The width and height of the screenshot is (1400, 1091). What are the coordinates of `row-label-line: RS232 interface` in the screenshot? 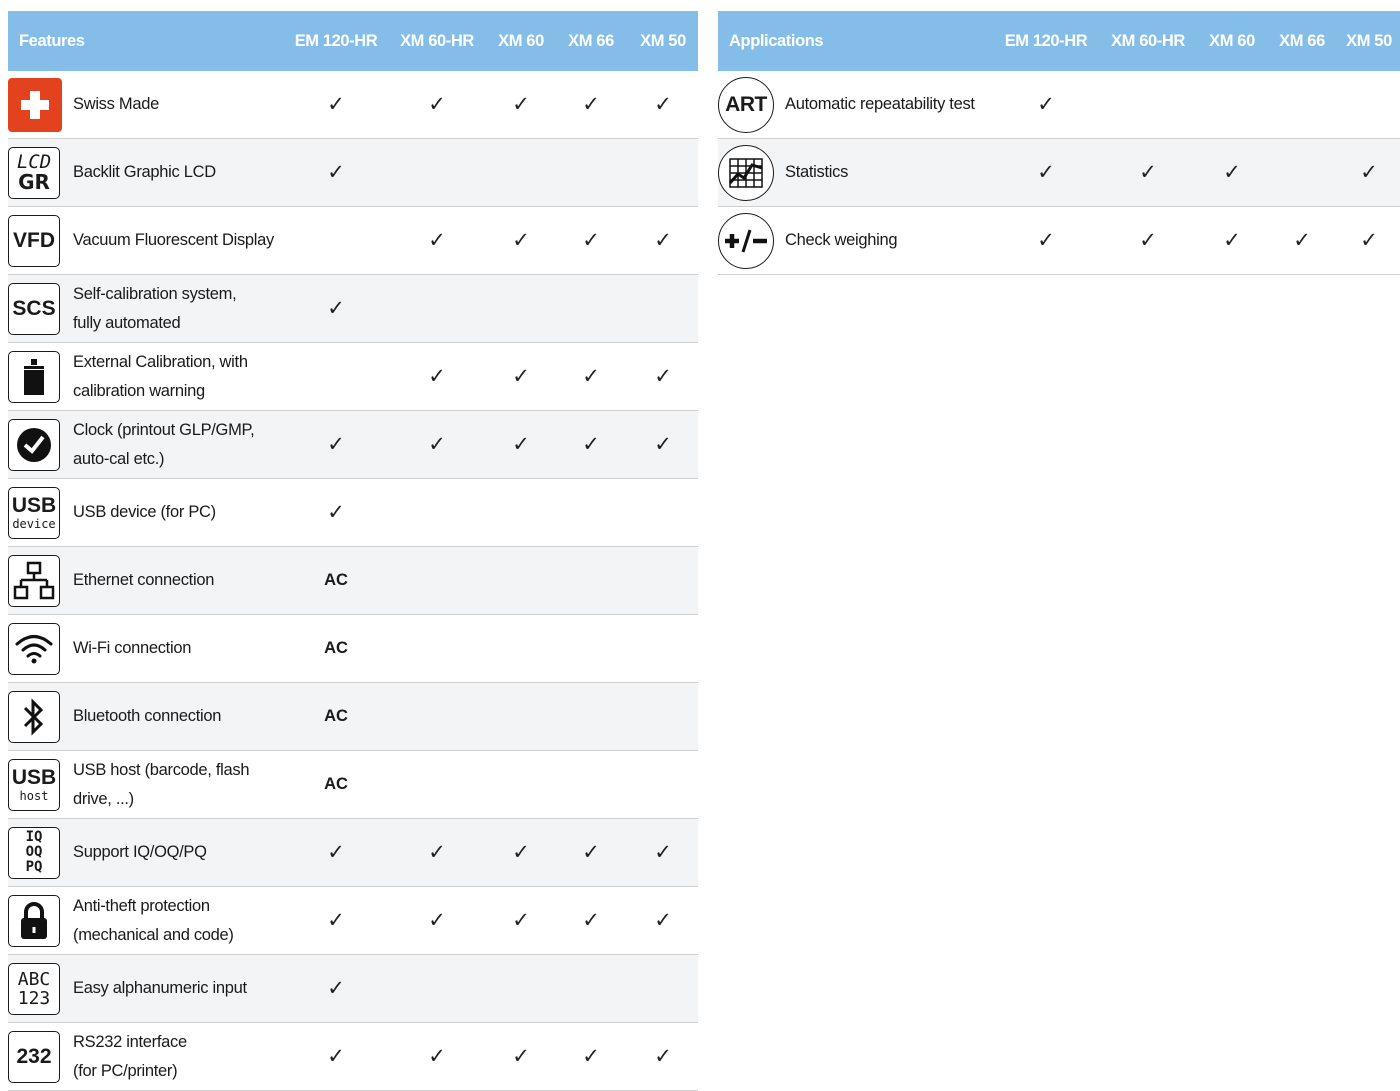 It's located at (130, 1041).